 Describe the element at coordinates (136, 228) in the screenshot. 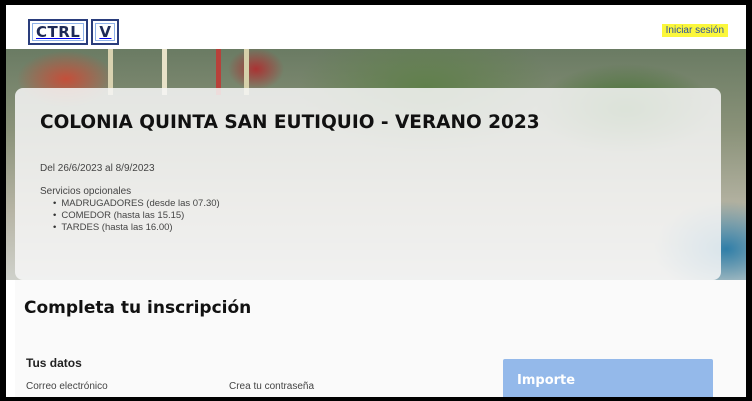

I see `service-item-tardes: TARDES (hasta las 16.00)` at that location.